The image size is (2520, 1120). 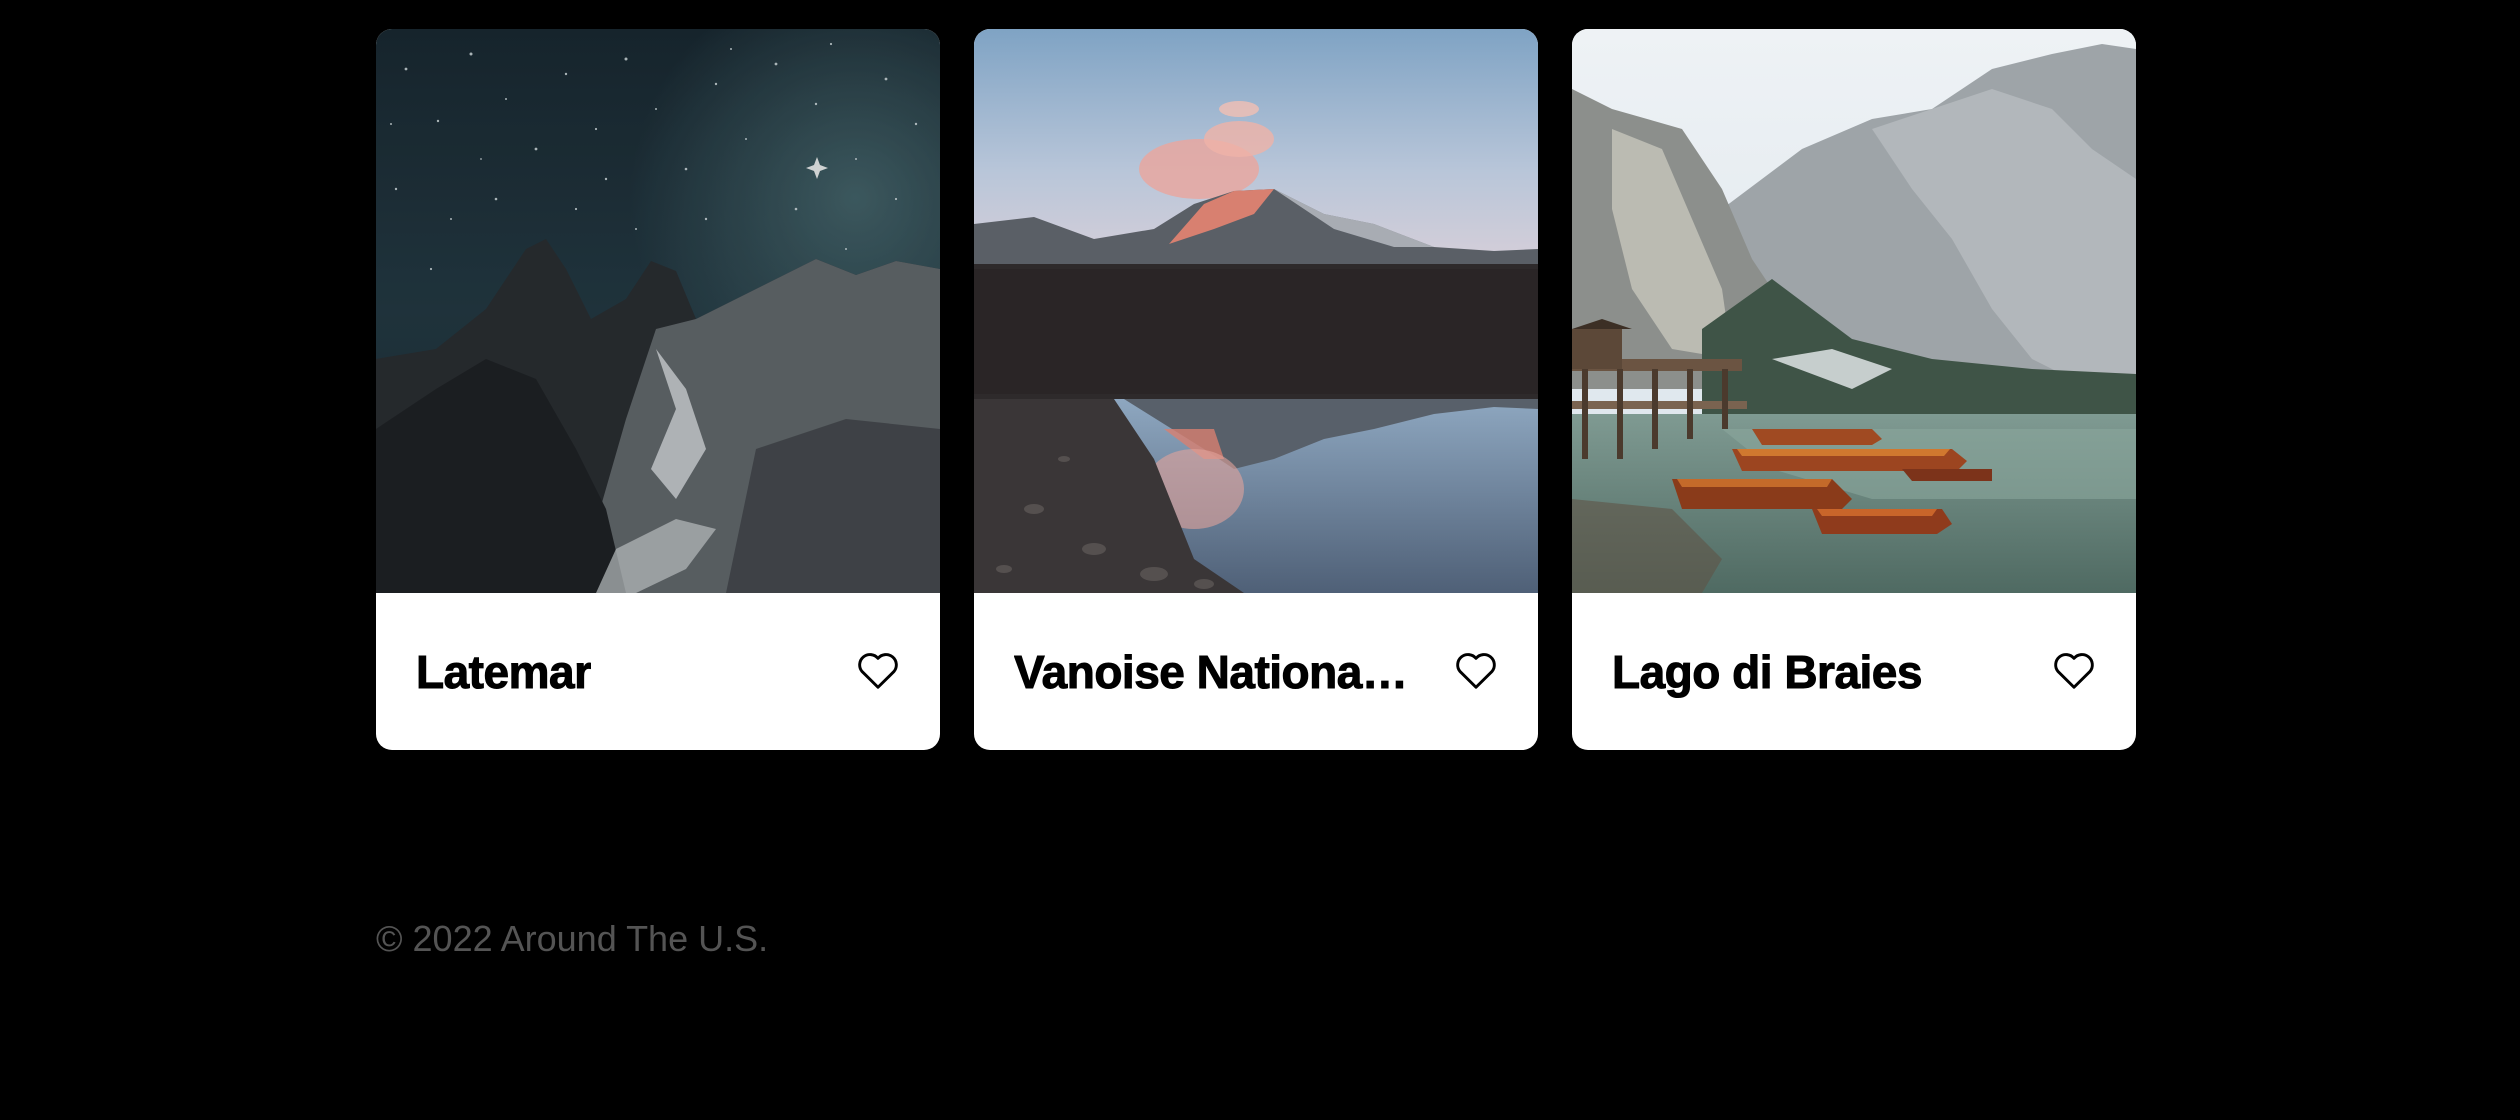 I want to click on card-image-lago-di-braies, so click(x=1854, y=311).